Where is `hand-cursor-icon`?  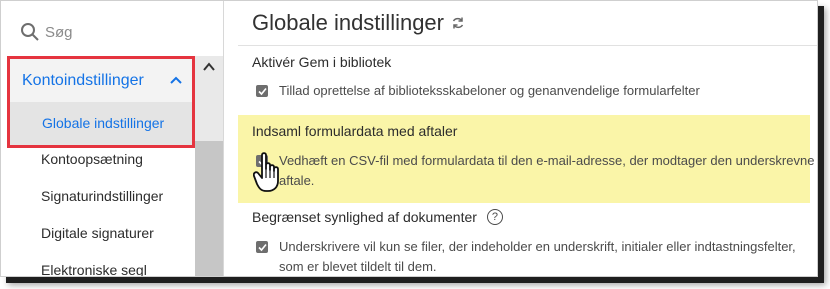 hand-cursor-icon is located at coordinates (266, 172).